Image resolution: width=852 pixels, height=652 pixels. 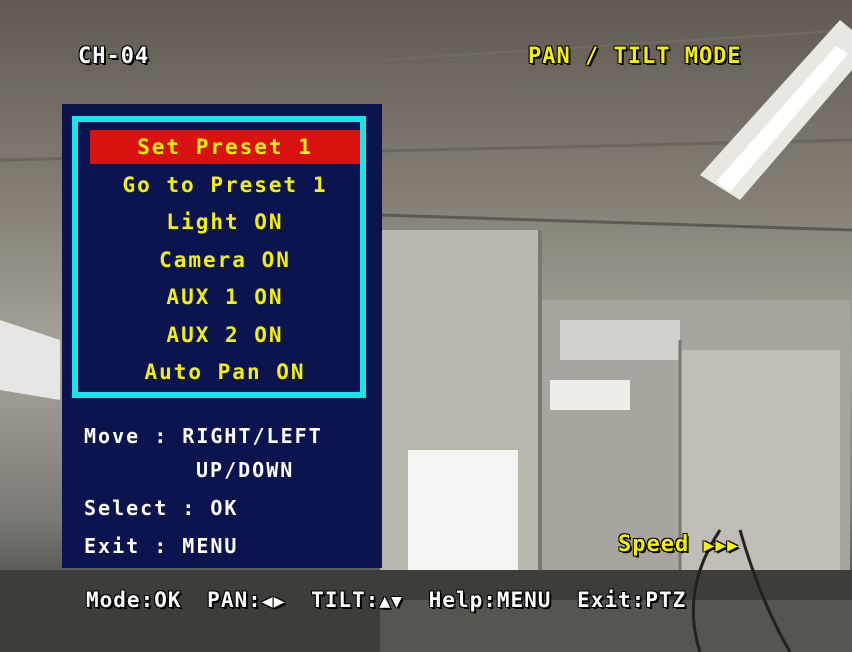 What do you see at coordinates (654, 544) in the screenshot?
I see `speed-label: Speed` at bounding box center [654, 544].